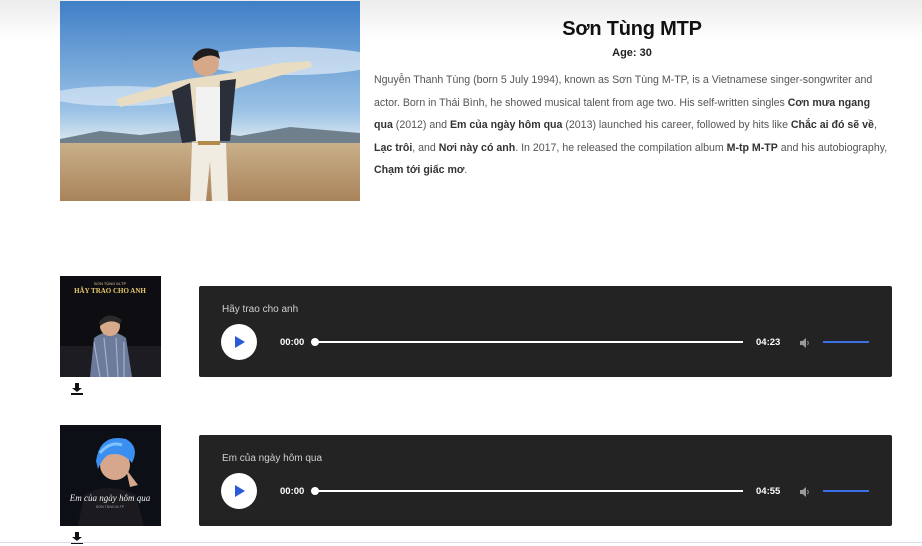 The height and width of the screenshot is (546, 922). I want to click on bio-text: ,, so click(875, 125).